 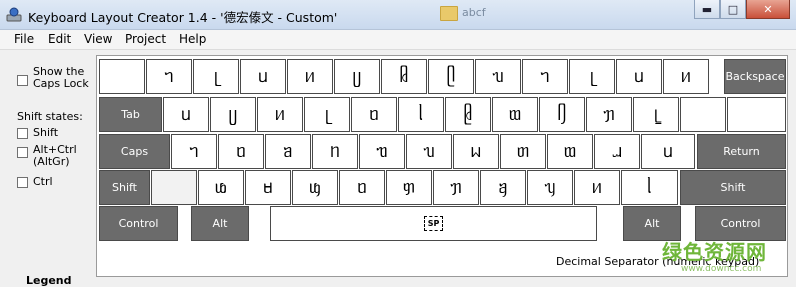 What do you see at coordinates (233, 114) in the screenshot?
I see `key-w: ᥩ` at bounding box center [233, 114].